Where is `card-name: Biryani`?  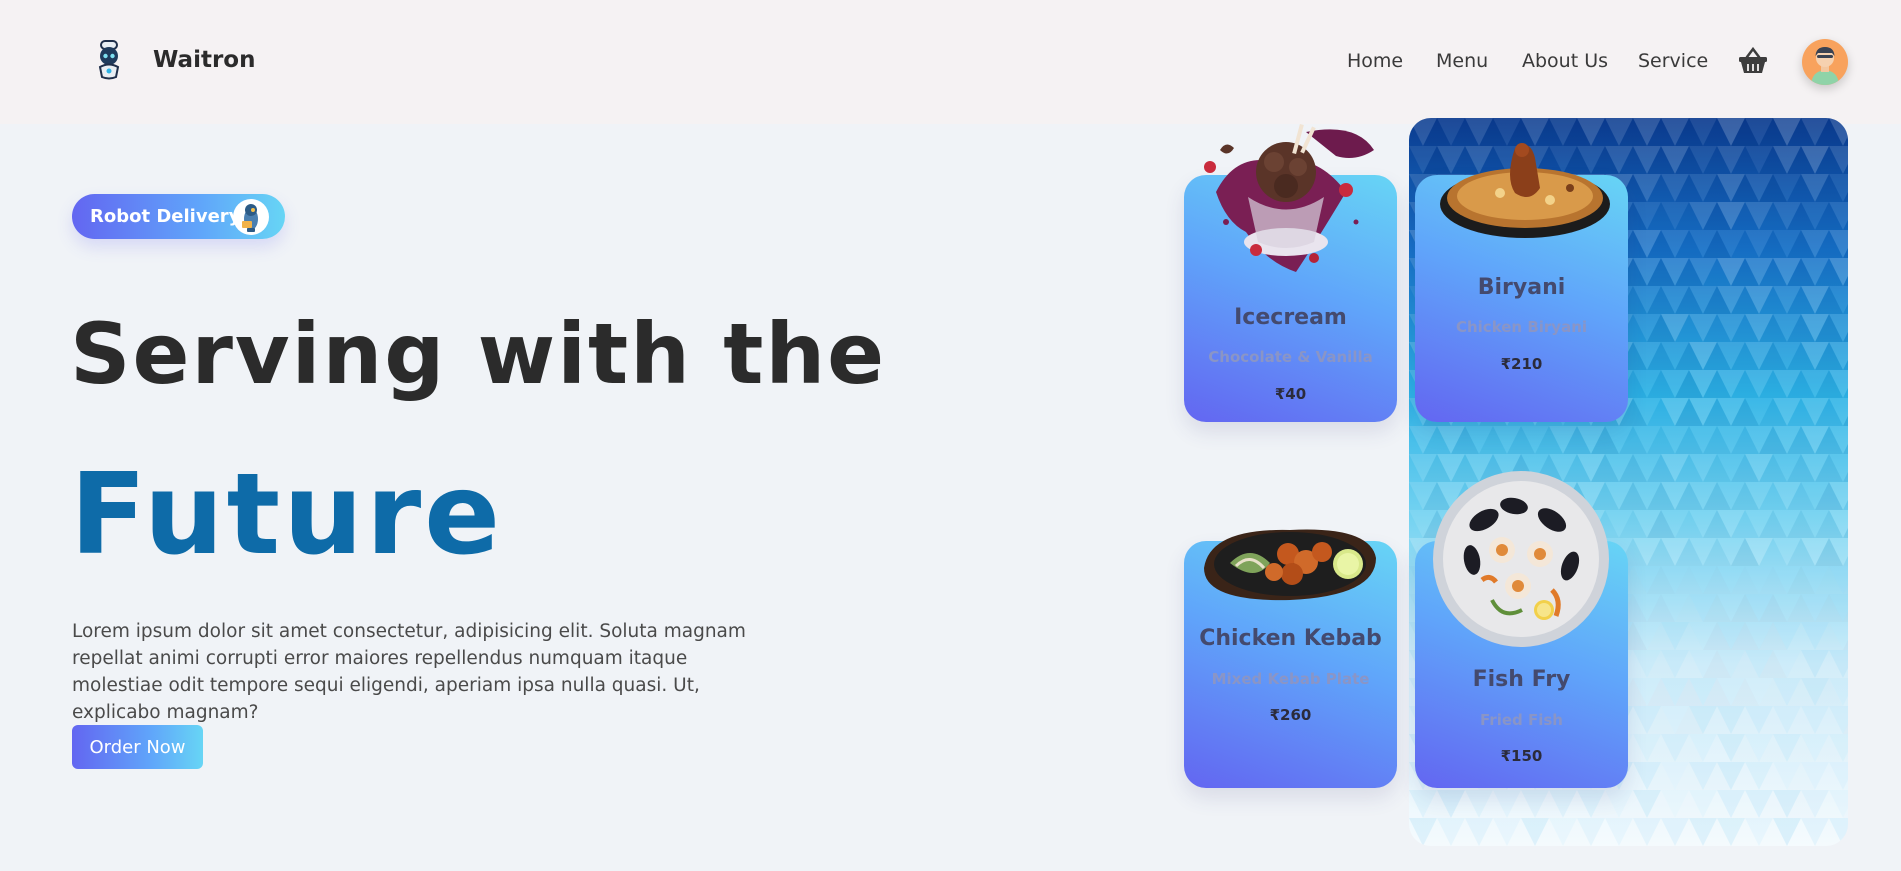
card-name: Biryani is located at coordinates (1521, 287).